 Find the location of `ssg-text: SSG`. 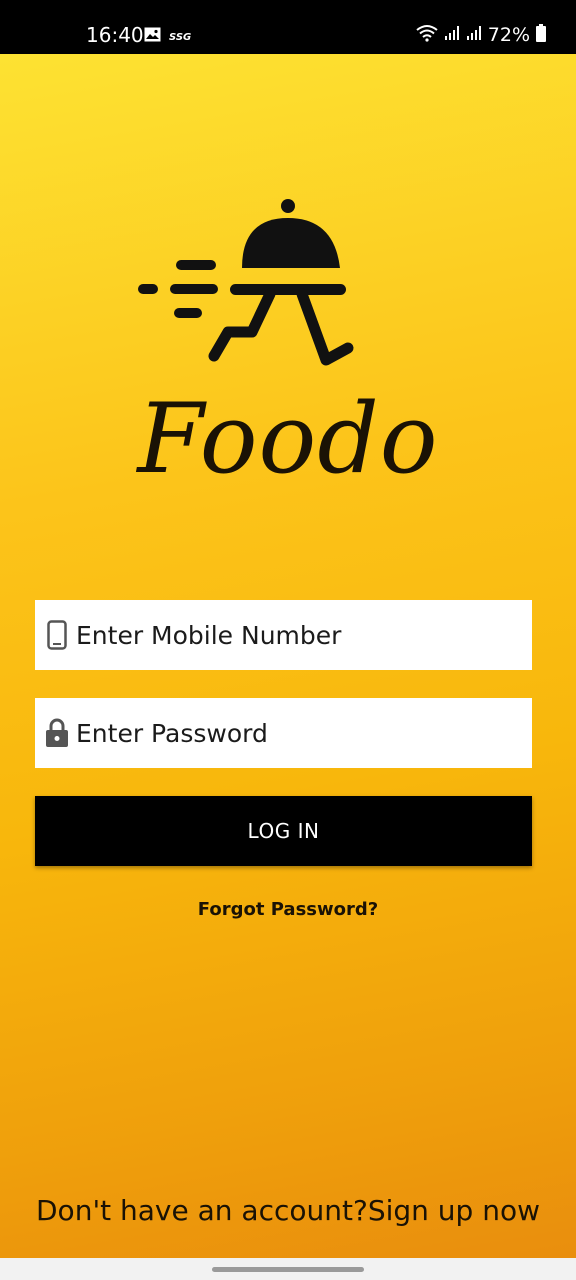

ssg-text: SSG is located at coordinates (180, 37).